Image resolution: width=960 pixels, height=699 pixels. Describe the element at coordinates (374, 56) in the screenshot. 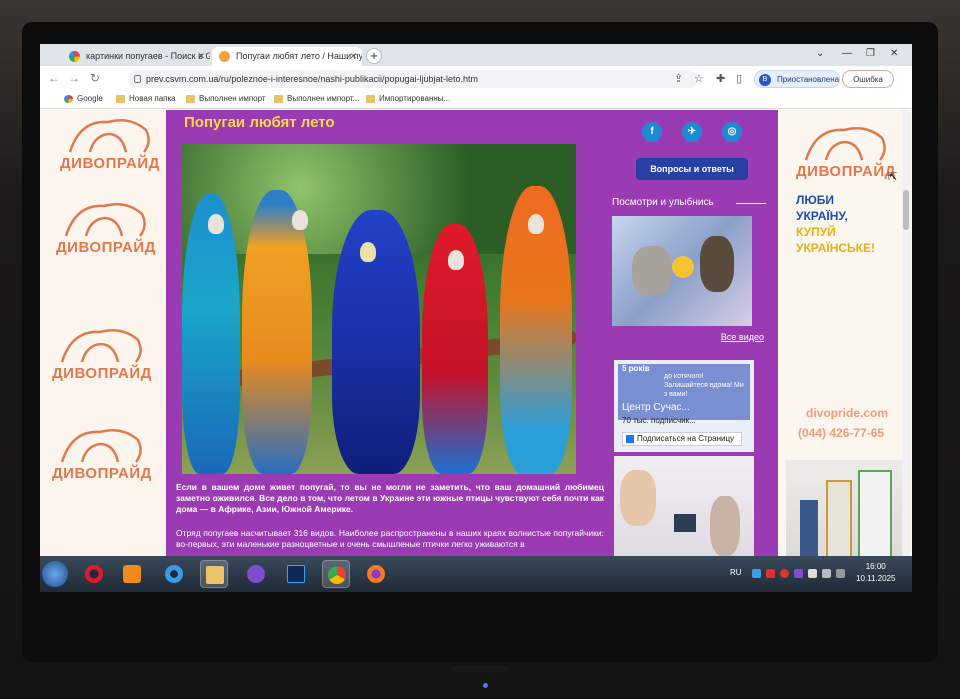

I see `new-tab-button: +` at that location.